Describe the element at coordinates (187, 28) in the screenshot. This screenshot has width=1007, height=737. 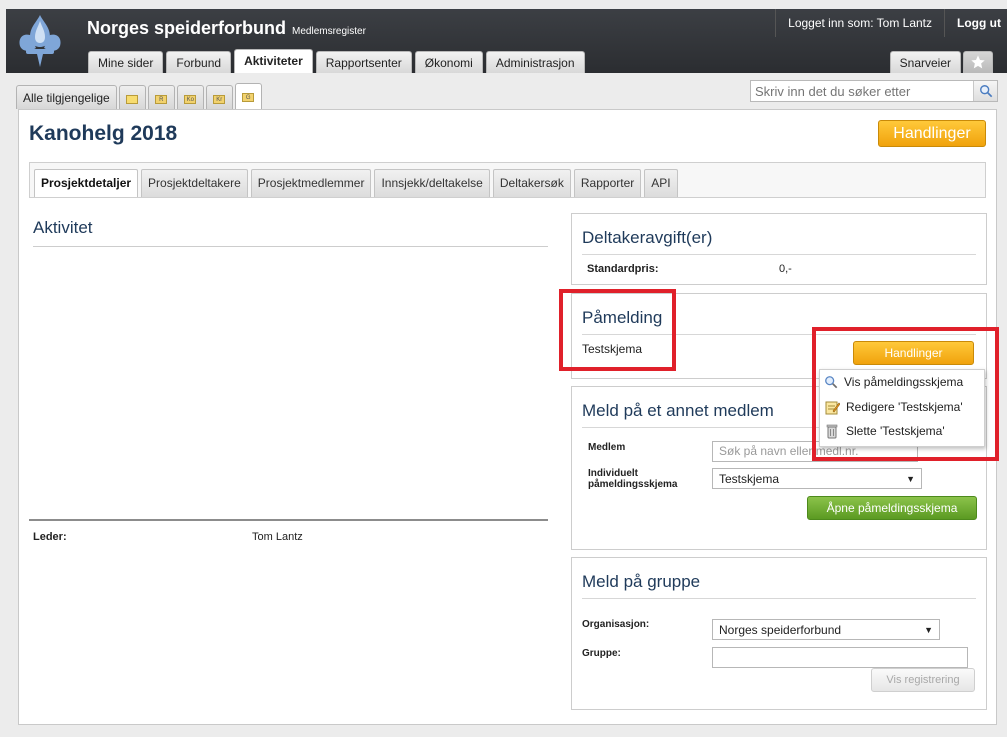
I see `app-title-text: Norges speiderforbund` at that location.